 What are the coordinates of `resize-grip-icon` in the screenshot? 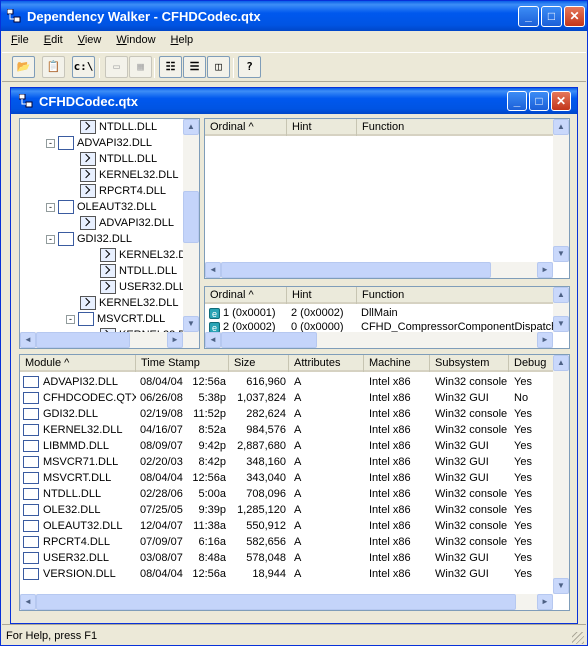 It's located at (578, 638).